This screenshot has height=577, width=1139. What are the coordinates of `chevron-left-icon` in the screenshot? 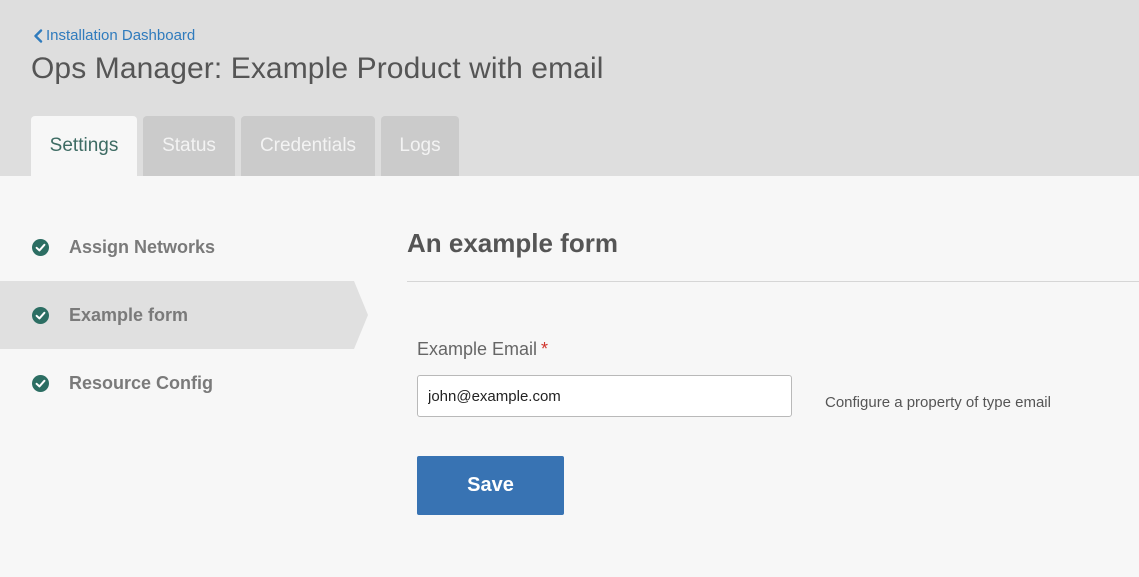 It's located at (38, 35).